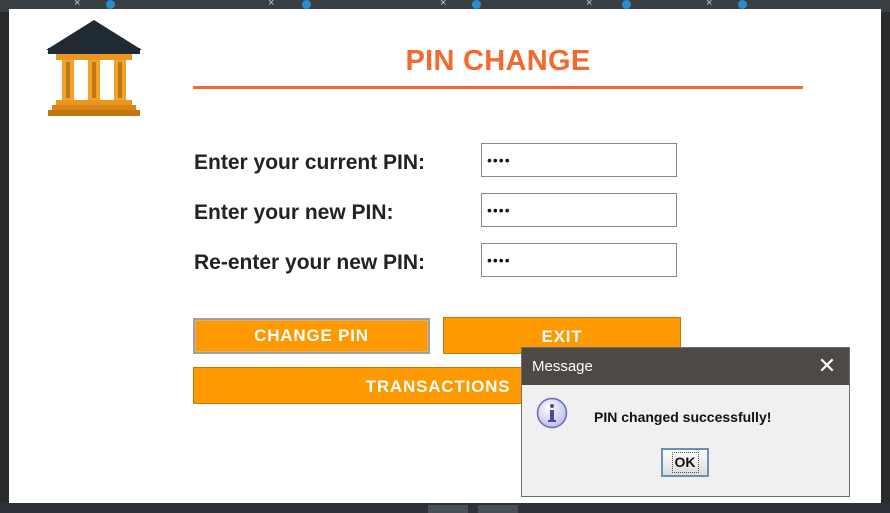 The height and width of the screenshot is (513, 890). Describe the element at coordinates (562, 366) in the screenshot. I see `dialog-title: Message` at that location.